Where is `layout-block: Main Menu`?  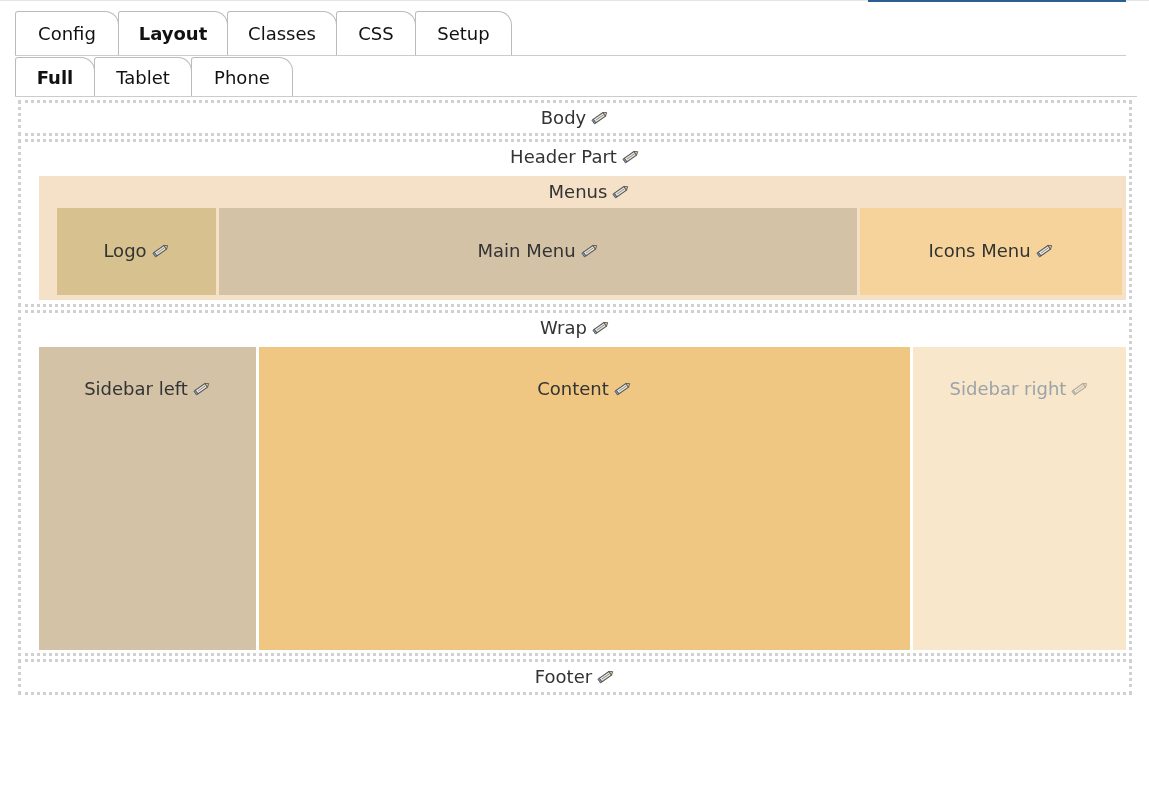
layout-block: Main Menu is located at coordinates (538, 251).